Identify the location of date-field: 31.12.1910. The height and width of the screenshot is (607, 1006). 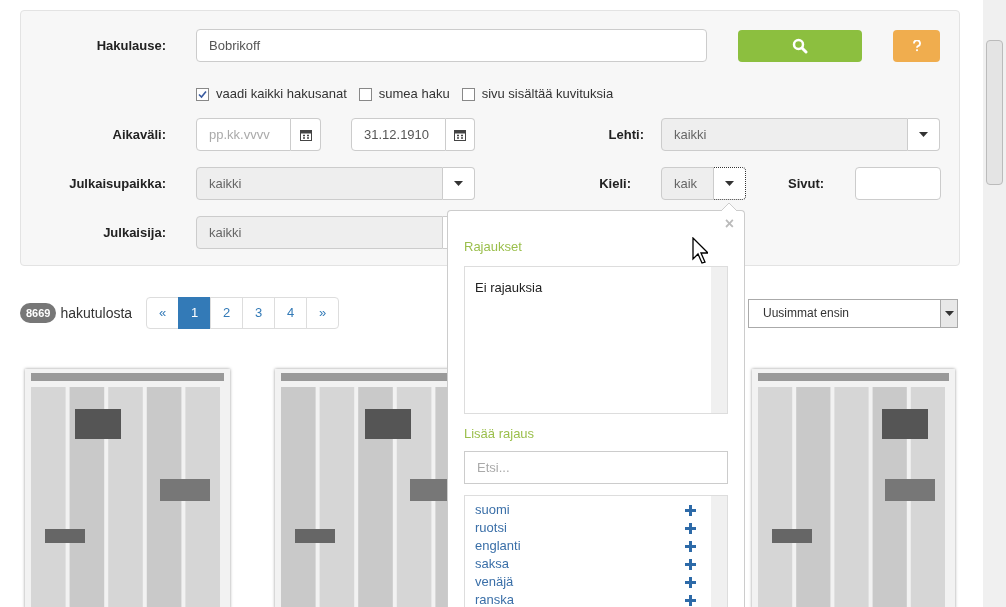
(398, 134).